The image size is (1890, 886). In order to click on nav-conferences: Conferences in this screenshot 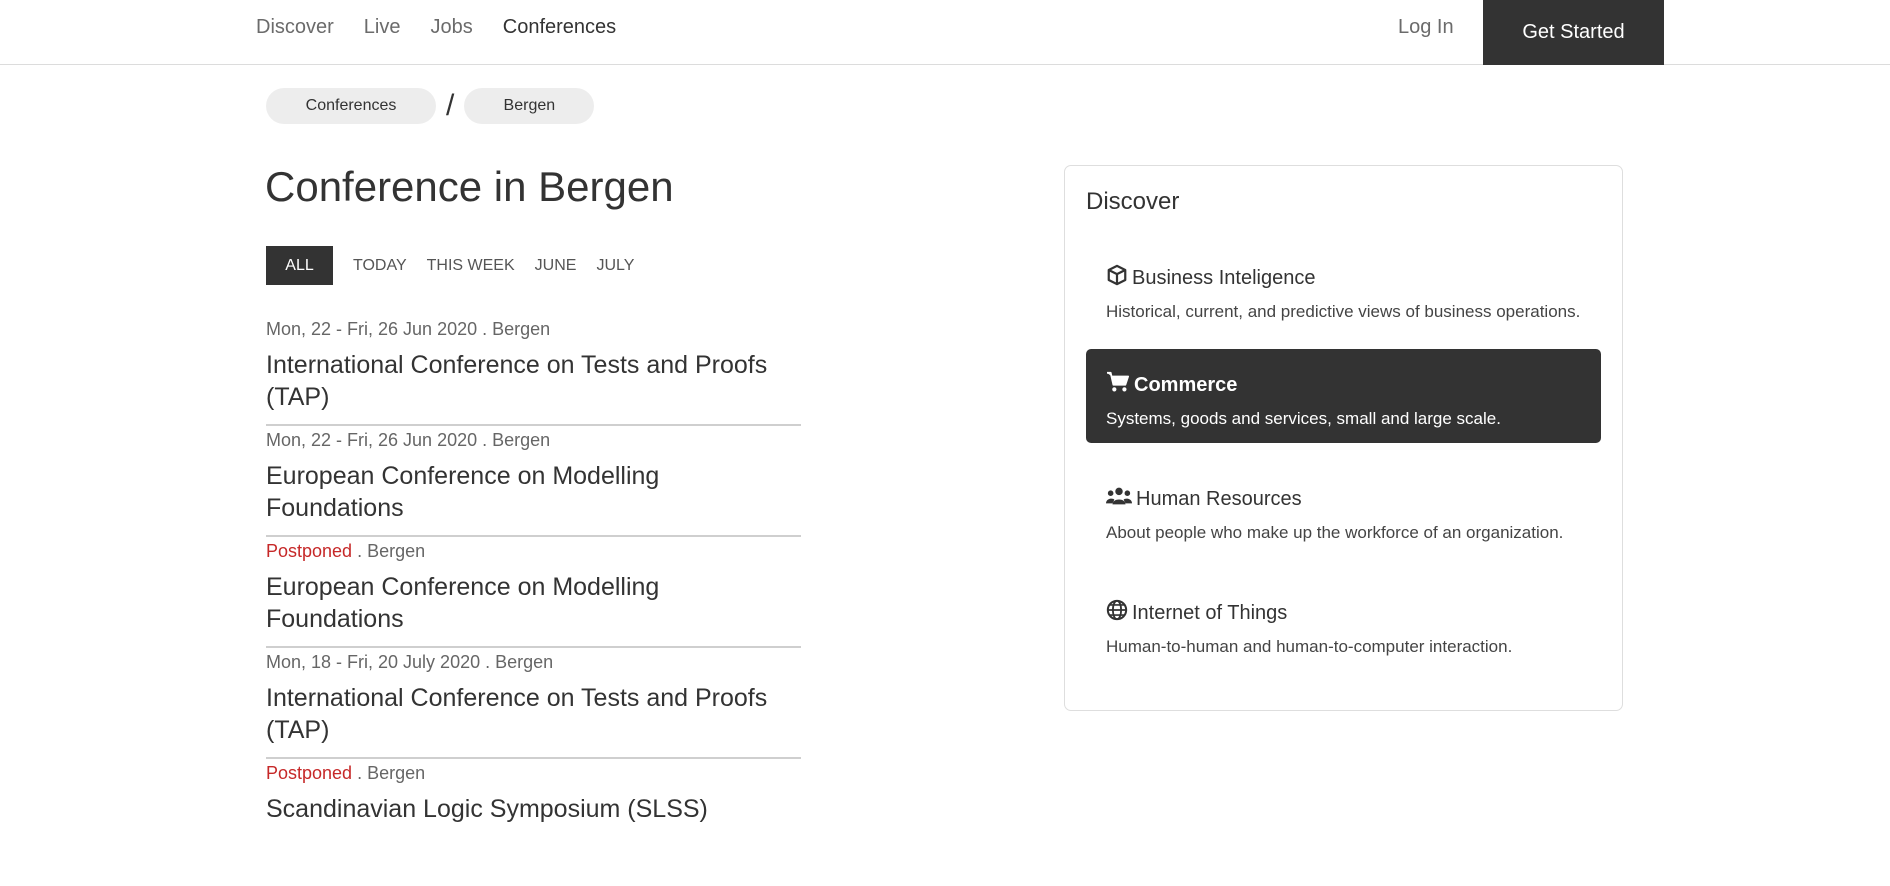, I will do `click(559, 27)`.